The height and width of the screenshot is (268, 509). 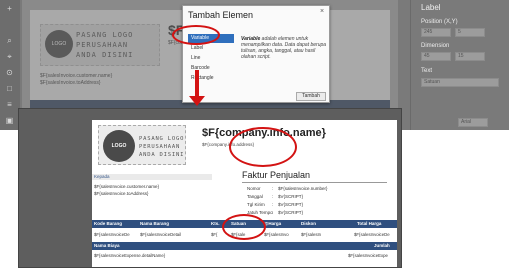 What do you see at coordinates (9, 89) in the screenshot?
I see `frame-icon: □` at bounding box center [9, 89].